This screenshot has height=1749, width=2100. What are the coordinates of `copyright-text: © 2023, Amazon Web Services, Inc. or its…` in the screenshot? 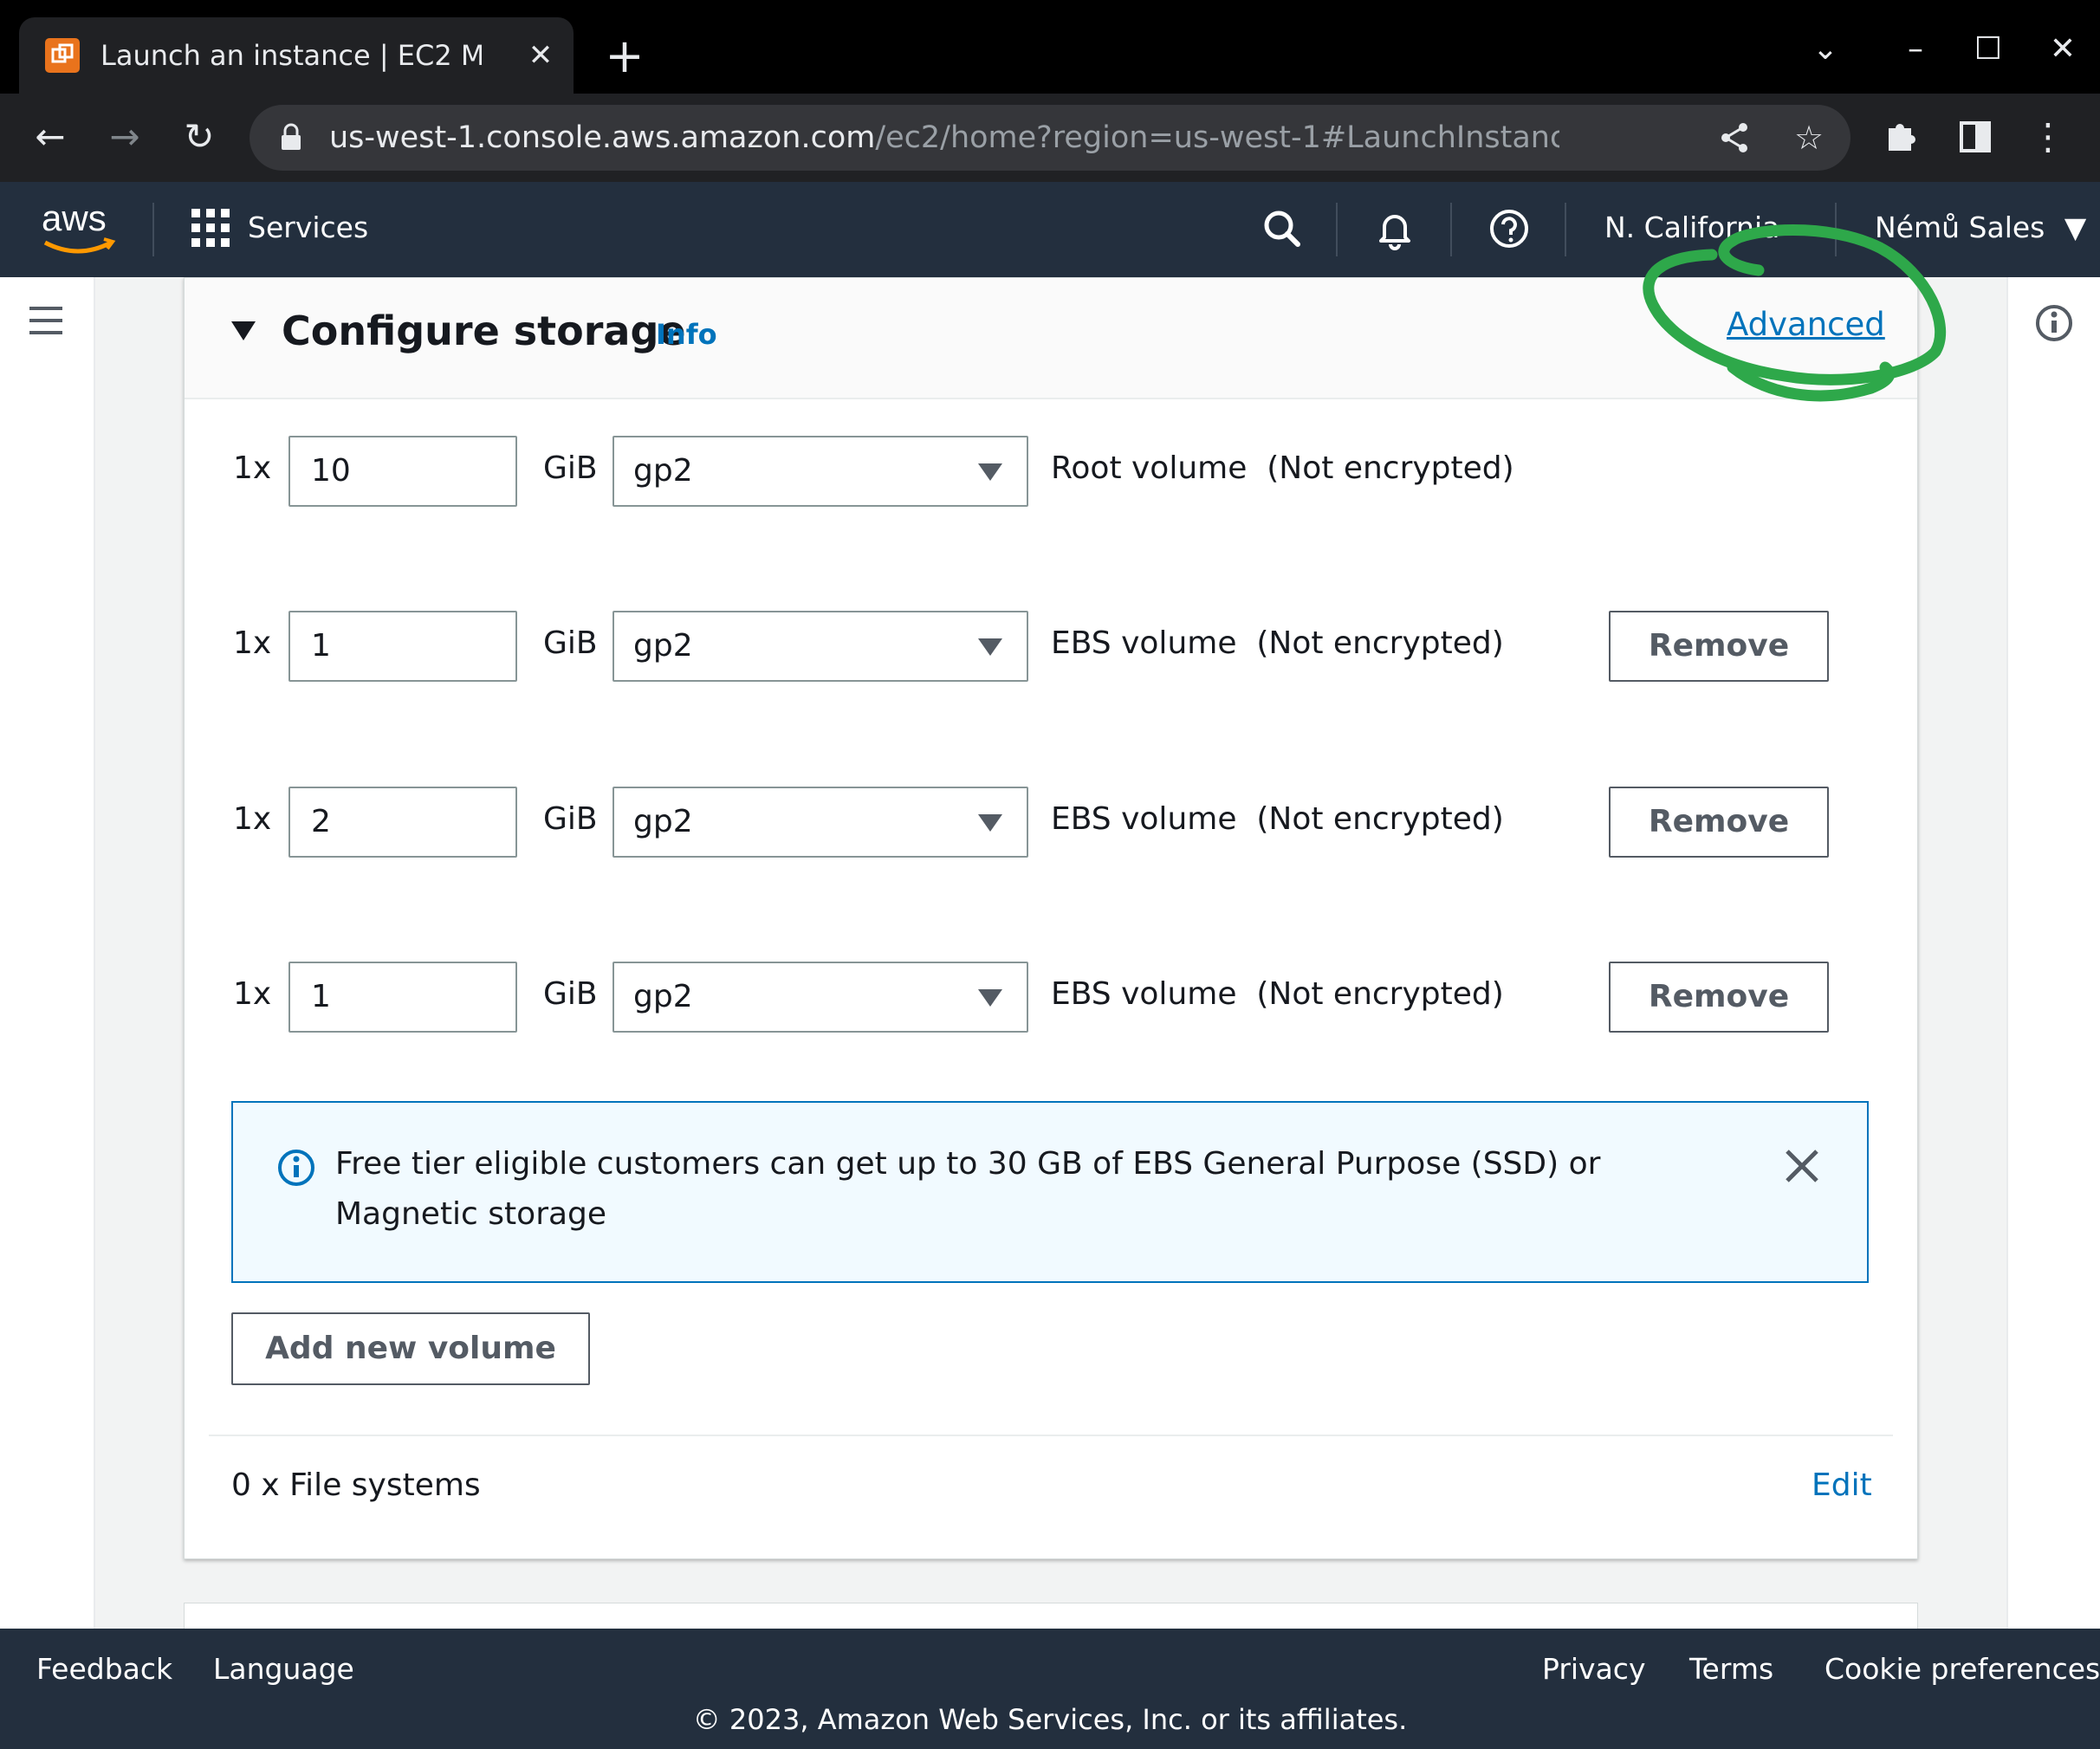 It's located at (1050, 1720).